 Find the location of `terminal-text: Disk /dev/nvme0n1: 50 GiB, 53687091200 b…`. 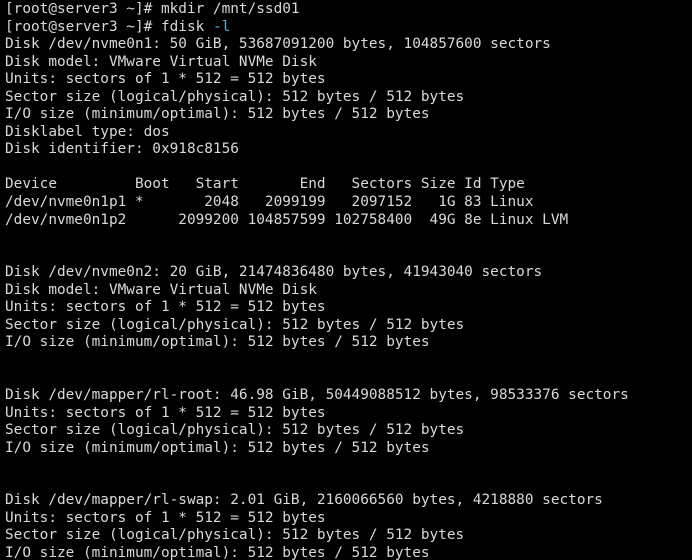

terminal-text: Disk /dev/nvme0n1: 50 GiB, 53687091200 b… is located at coordinates (278, 44).